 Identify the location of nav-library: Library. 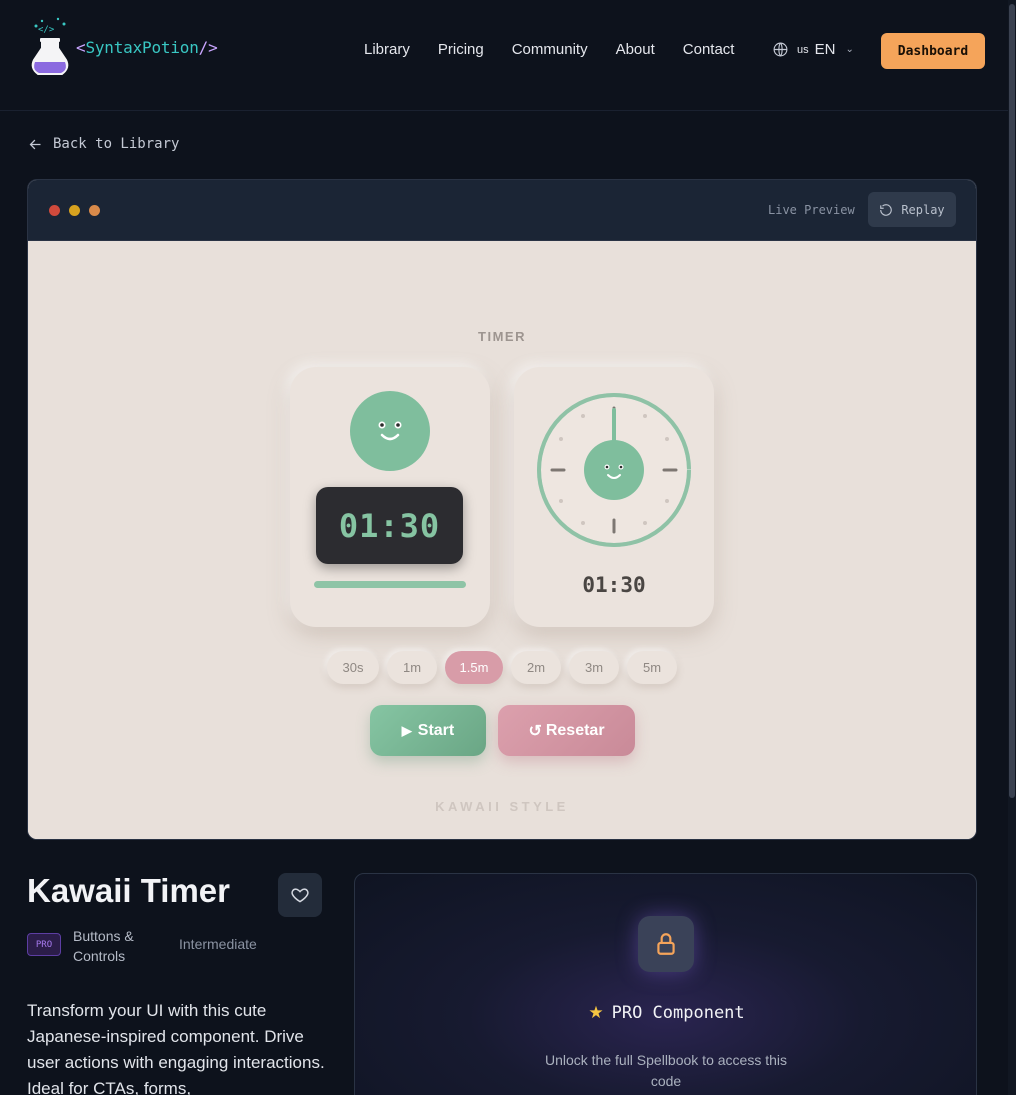
(387, 49).